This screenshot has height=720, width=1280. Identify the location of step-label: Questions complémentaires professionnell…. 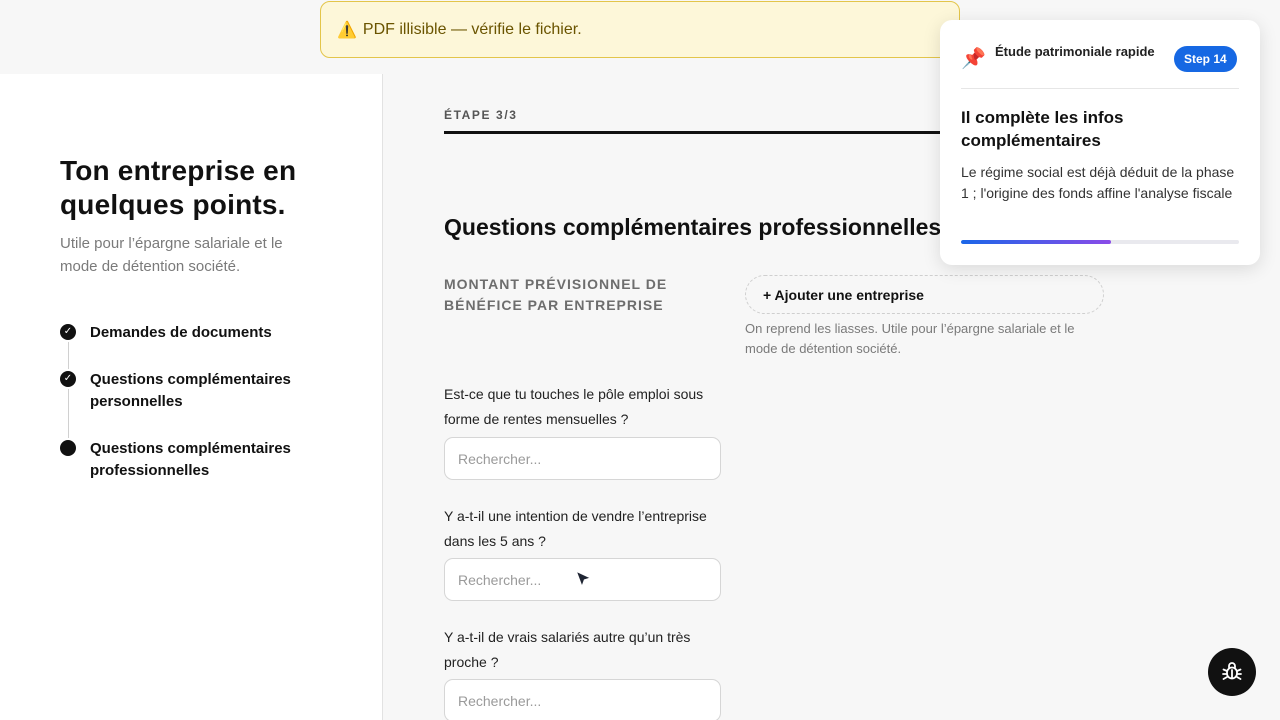
(190, 459).